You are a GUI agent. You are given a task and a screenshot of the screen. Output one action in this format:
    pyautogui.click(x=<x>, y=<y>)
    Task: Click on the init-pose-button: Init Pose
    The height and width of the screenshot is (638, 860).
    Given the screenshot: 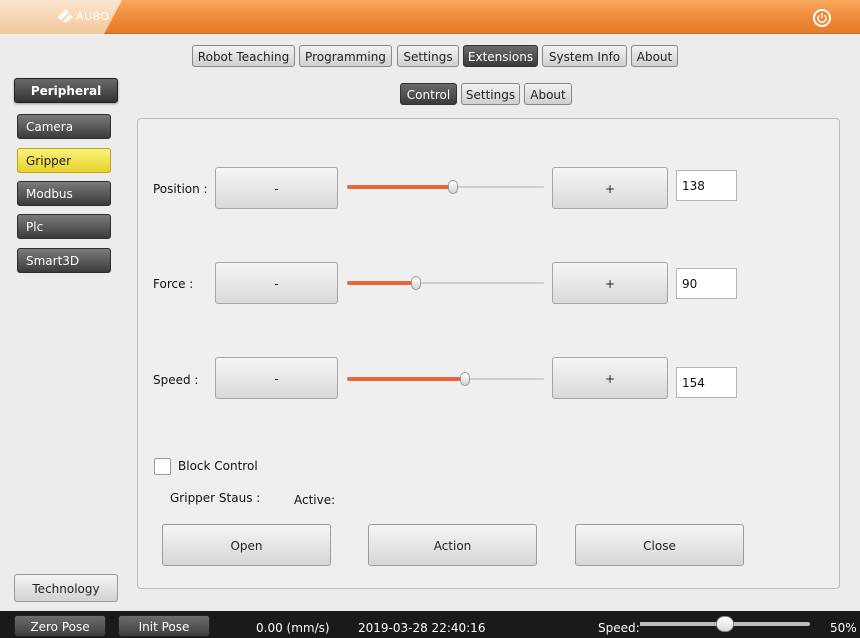 What is the action you would take?
    pyautogui.click(x=164, y=626)
    